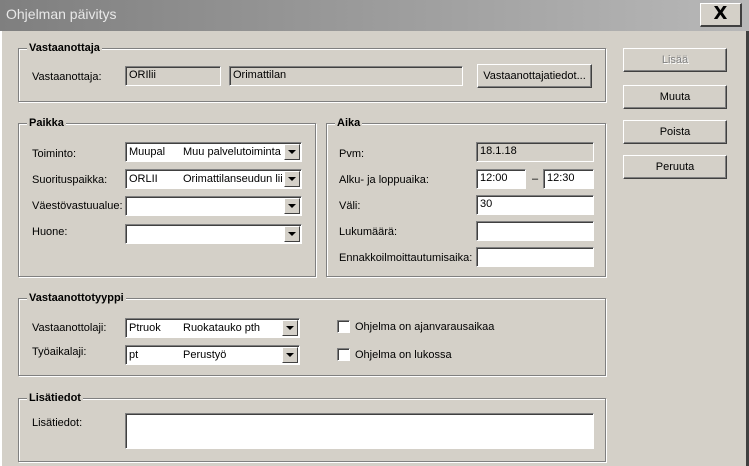 The height and width of the screenshot is (466, 749). I want to click on lukumaara-label: Lukumäärä:, so click(368, 232).